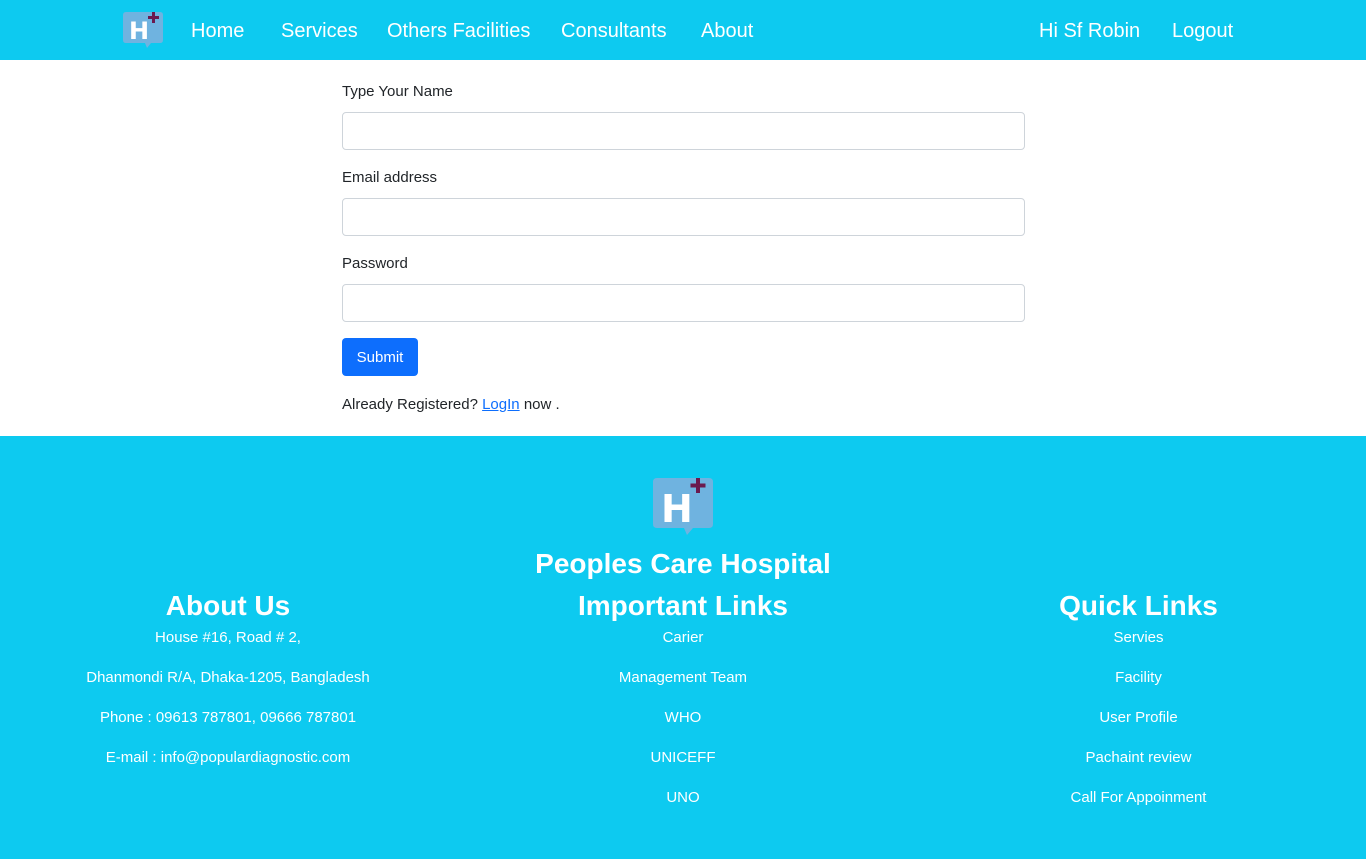 This screenshot has height=859, width=1366. What do you see at coordinates (228, 605) in the screenshot?
I see `about-us-heading: About Us` at bounding box center [228, 605].